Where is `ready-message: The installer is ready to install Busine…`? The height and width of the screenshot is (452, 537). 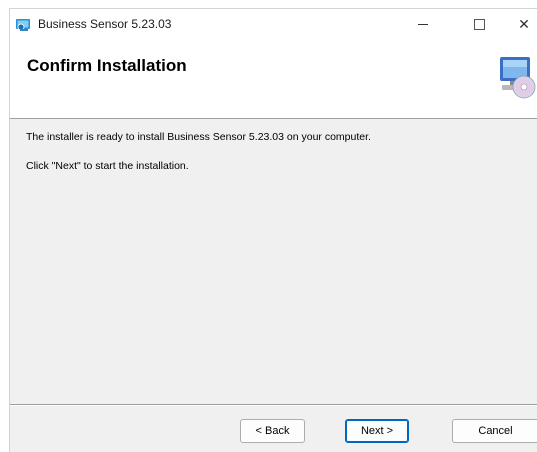
ready-message: The installer is ready to install Busine… is located at coordinates (198, 137).